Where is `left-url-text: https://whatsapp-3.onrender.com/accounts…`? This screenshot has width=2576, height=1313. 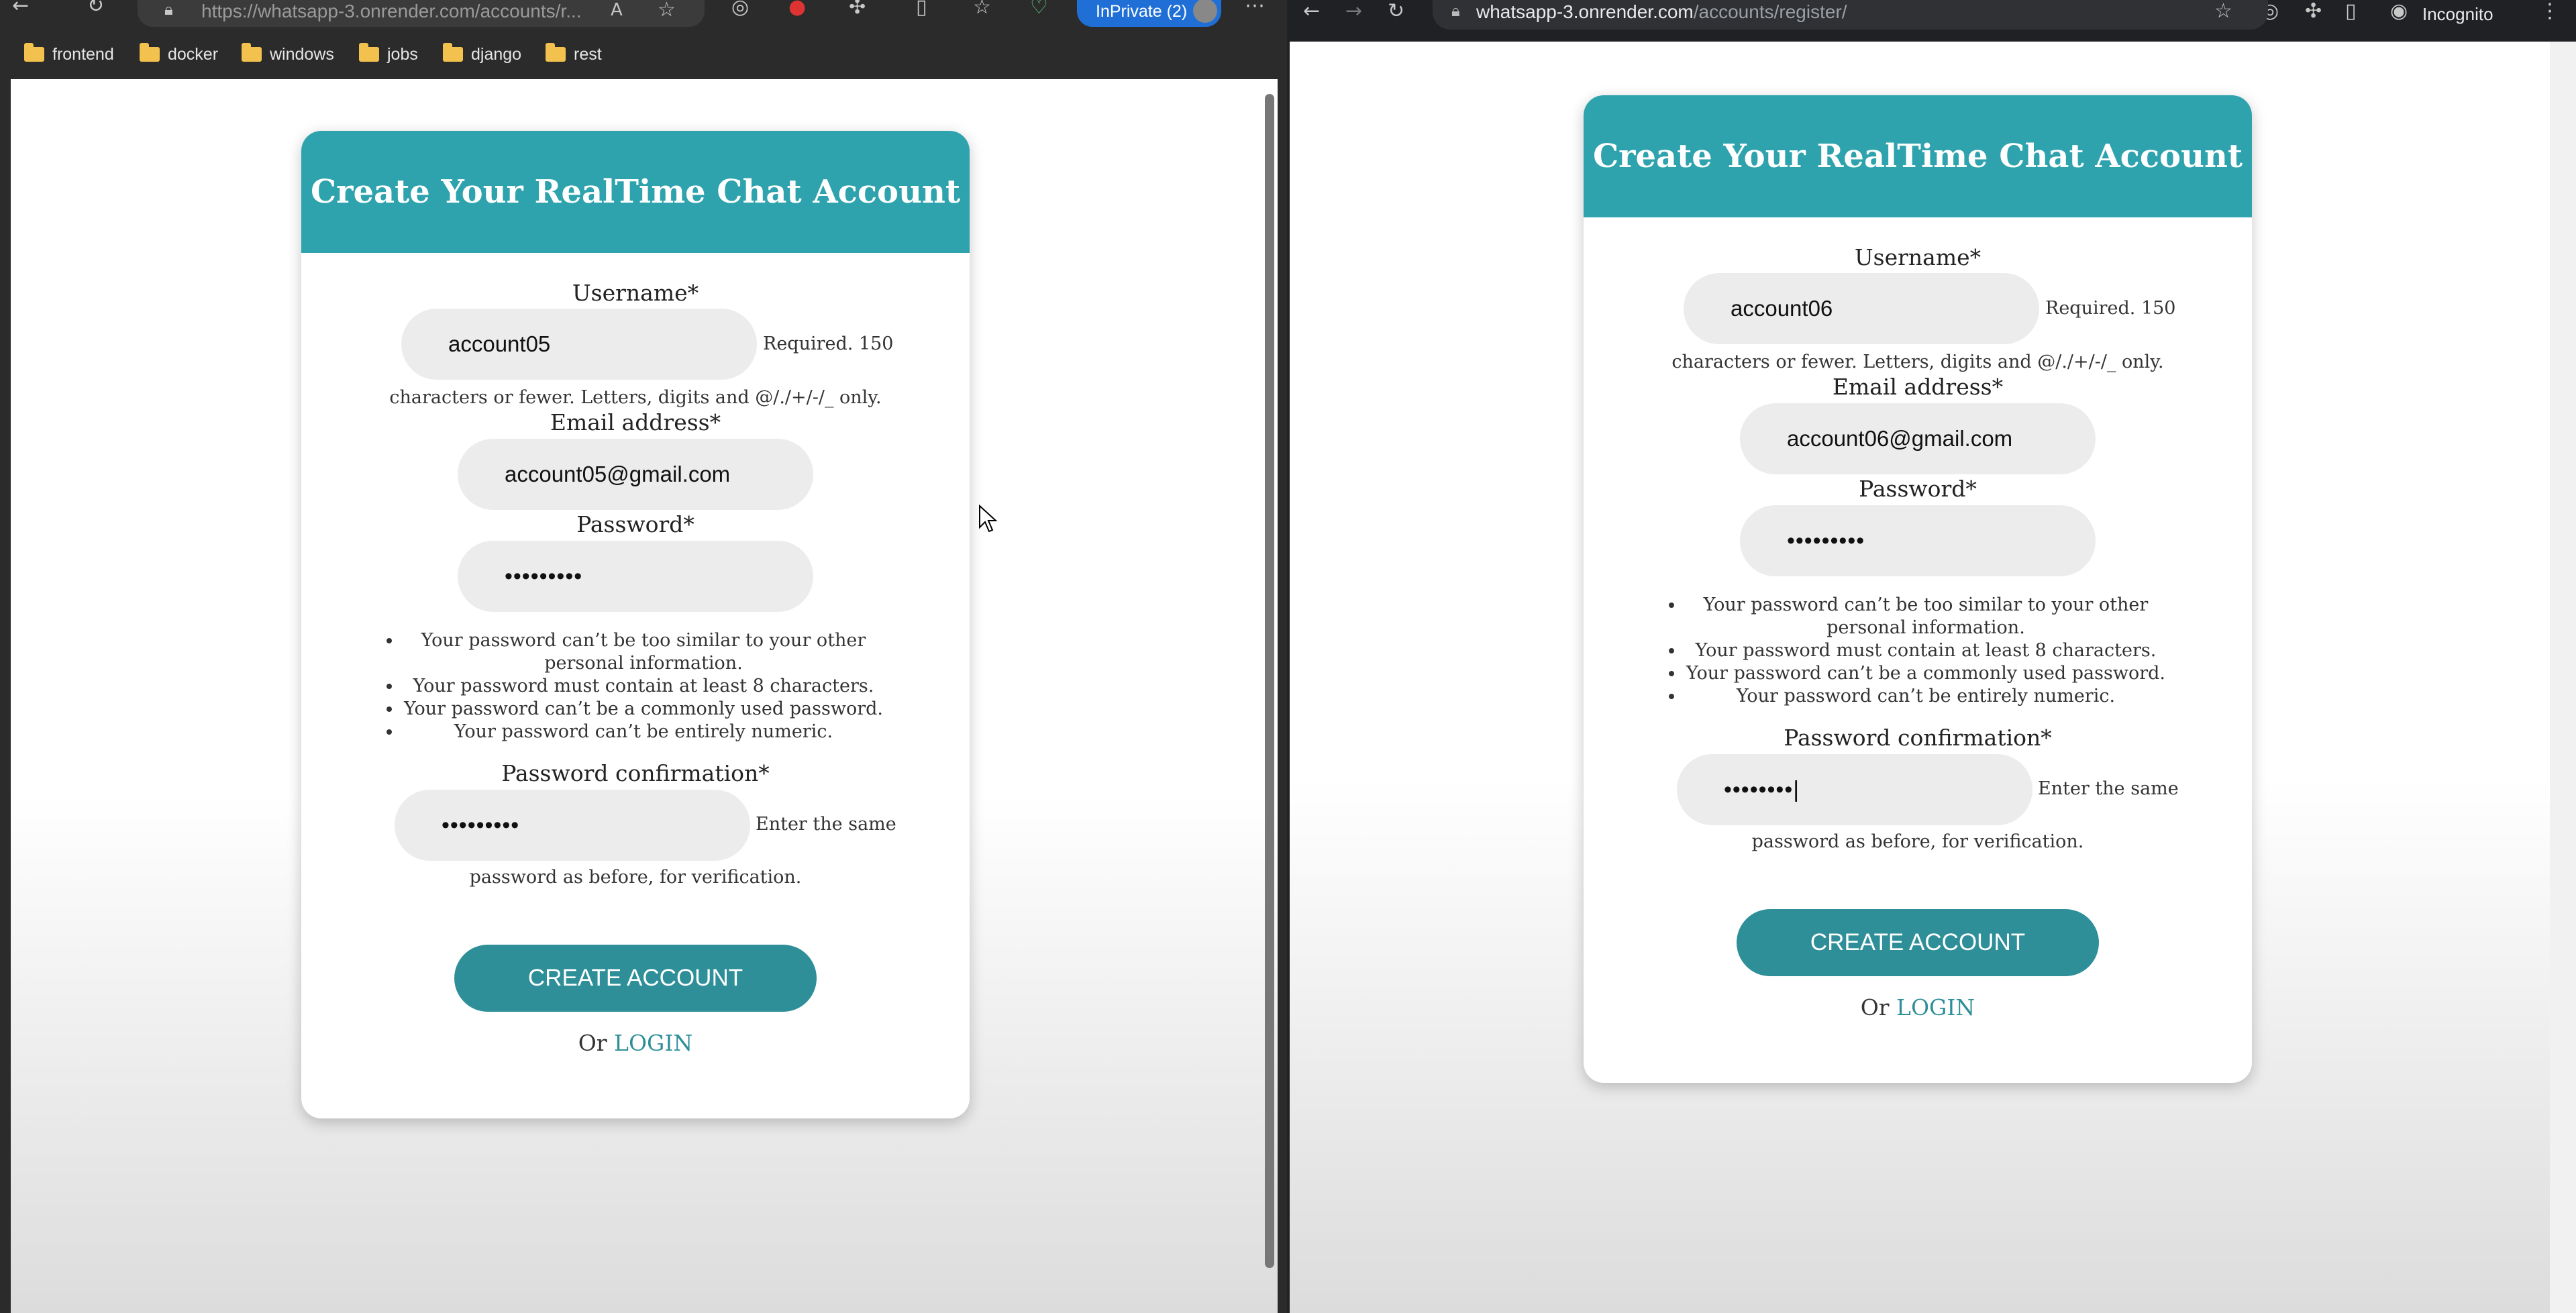 left-url-text: https://whatsapp-3.onrender.com/accounts… is located at coordinates (391, 11).